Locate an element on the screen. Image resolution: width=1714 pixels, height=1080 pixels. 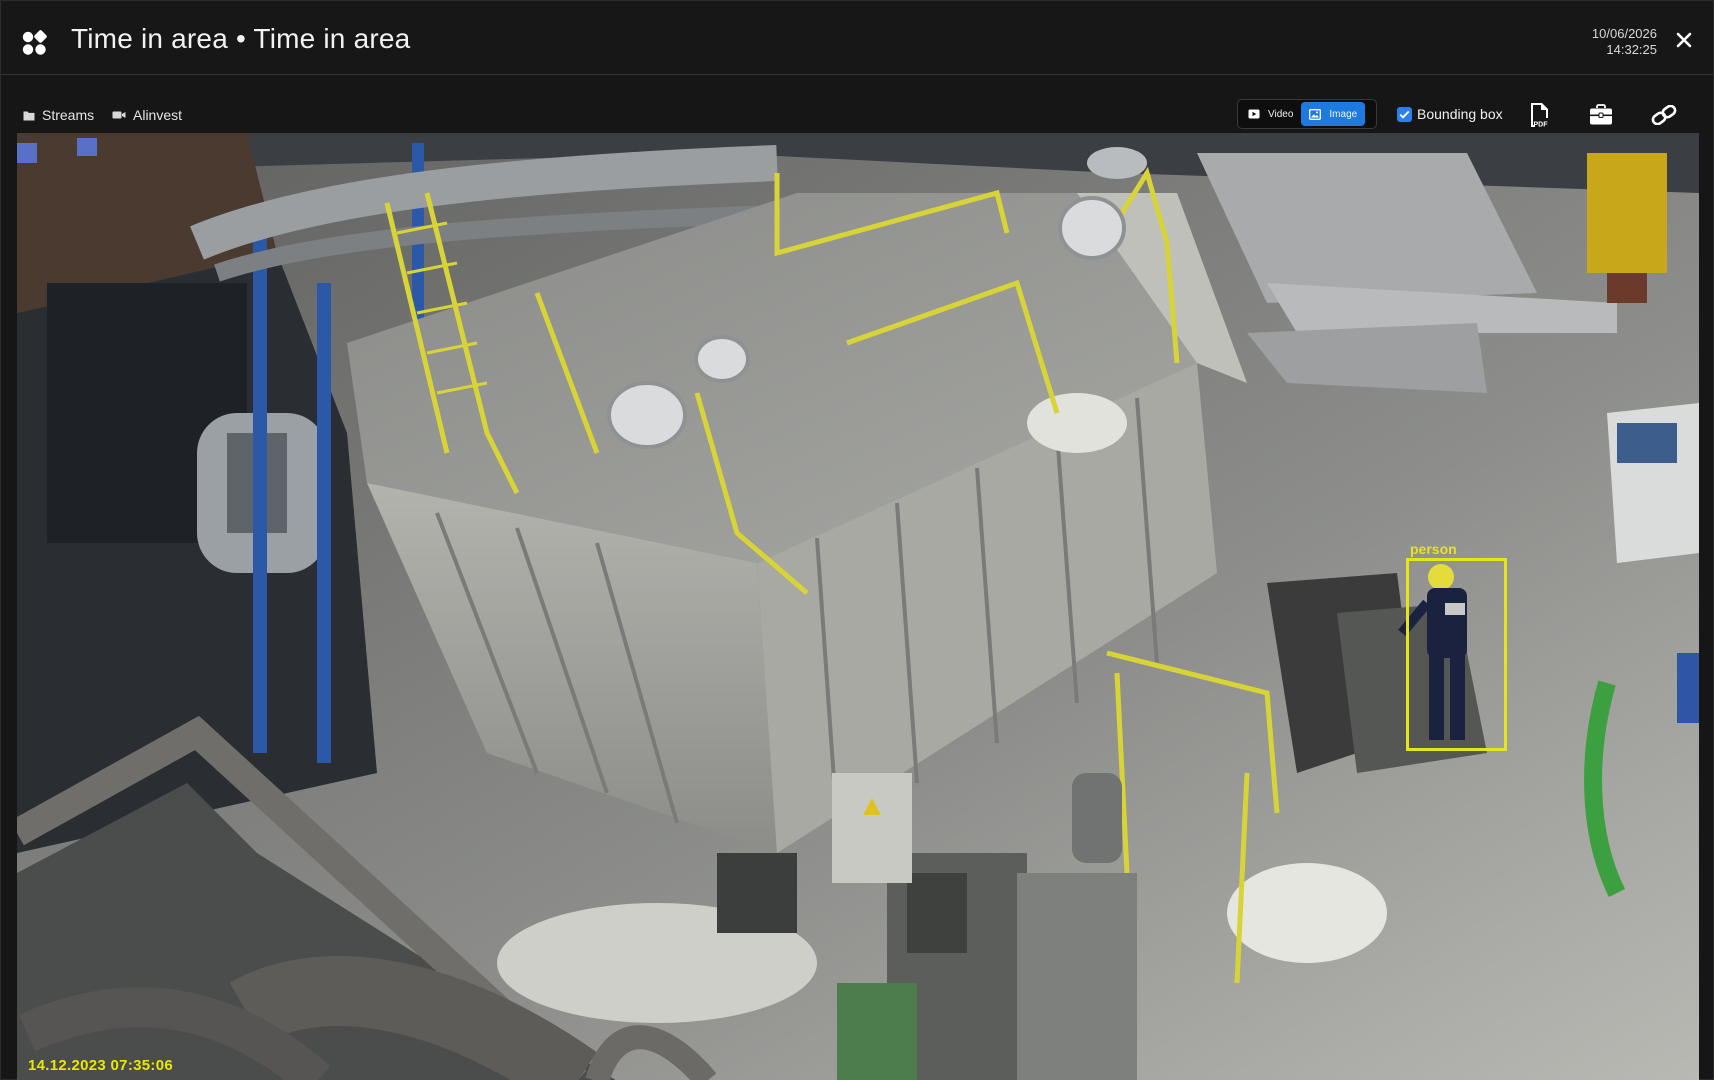
event-date: 10/06/2026 is located at coordinates (1624, 33).